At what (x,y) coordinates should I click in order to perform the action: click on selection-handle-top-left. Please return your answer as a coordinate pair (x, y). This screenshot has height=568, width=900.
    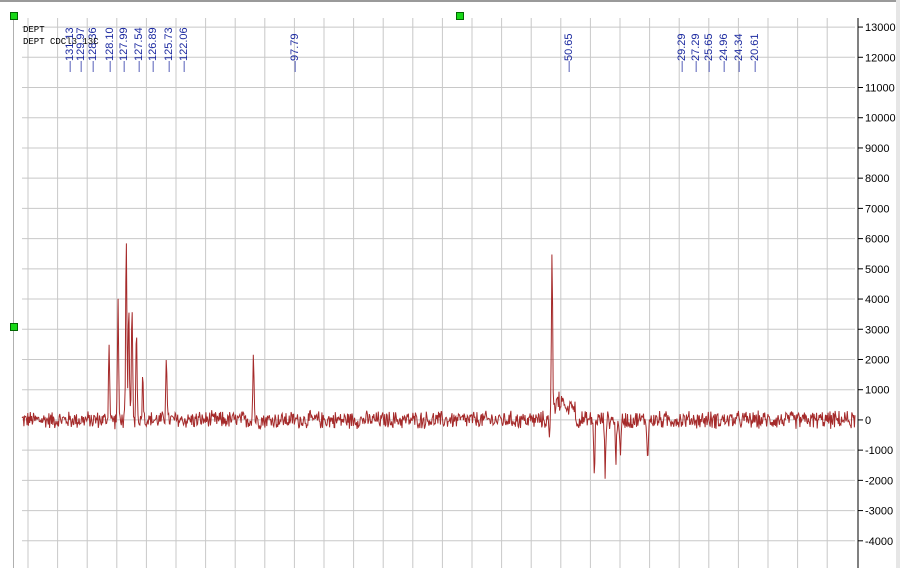
    Looking at the image, I should click on (14, 16).